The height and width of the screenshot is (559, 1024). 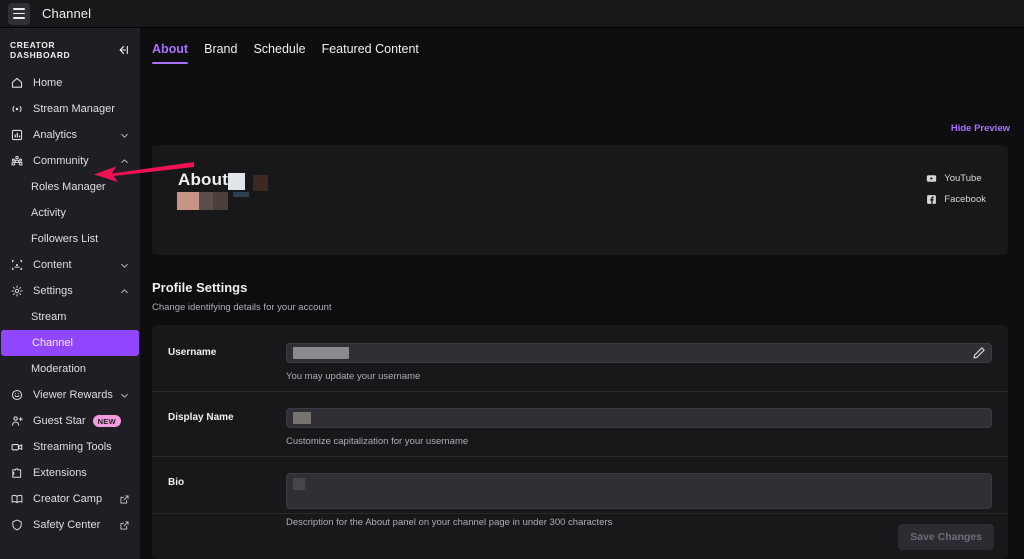 I want to click on tab-about: About, so click(x=170, y=53).